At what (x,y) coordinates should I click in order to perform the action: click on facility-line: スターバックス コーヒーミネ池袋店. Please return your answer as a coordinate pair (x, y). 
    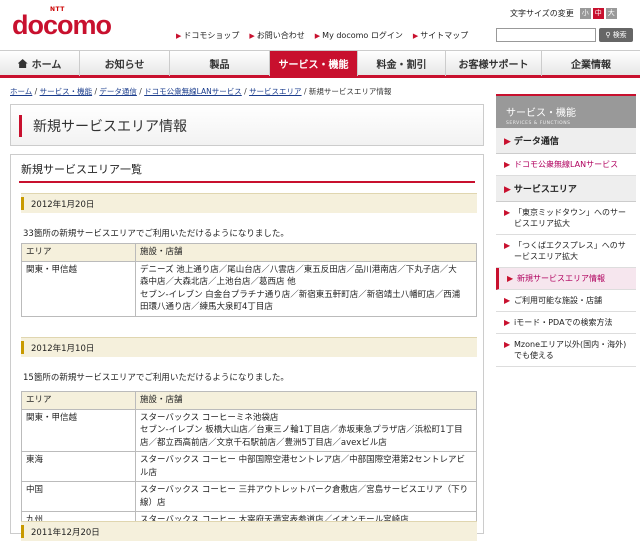
    Looking at the image, I should click on (209, 417).